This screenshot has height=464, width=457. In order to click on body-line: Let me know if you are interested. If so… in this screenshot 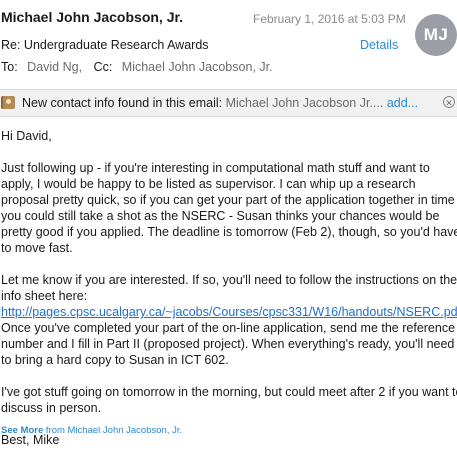, I will do `click(229, 280)`.